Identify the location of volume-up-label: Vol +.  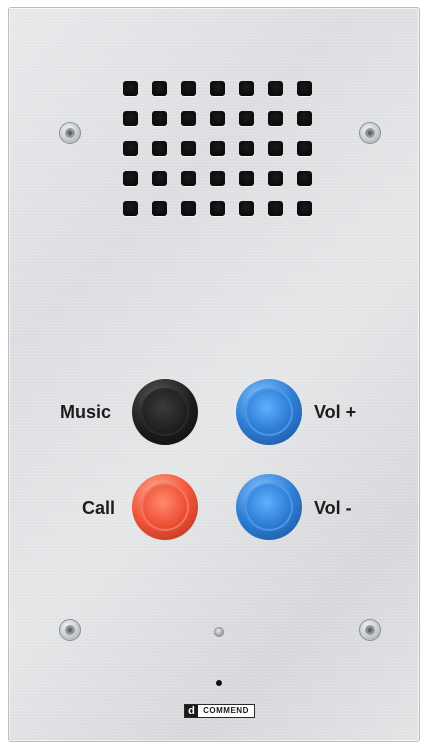
(335, 412).